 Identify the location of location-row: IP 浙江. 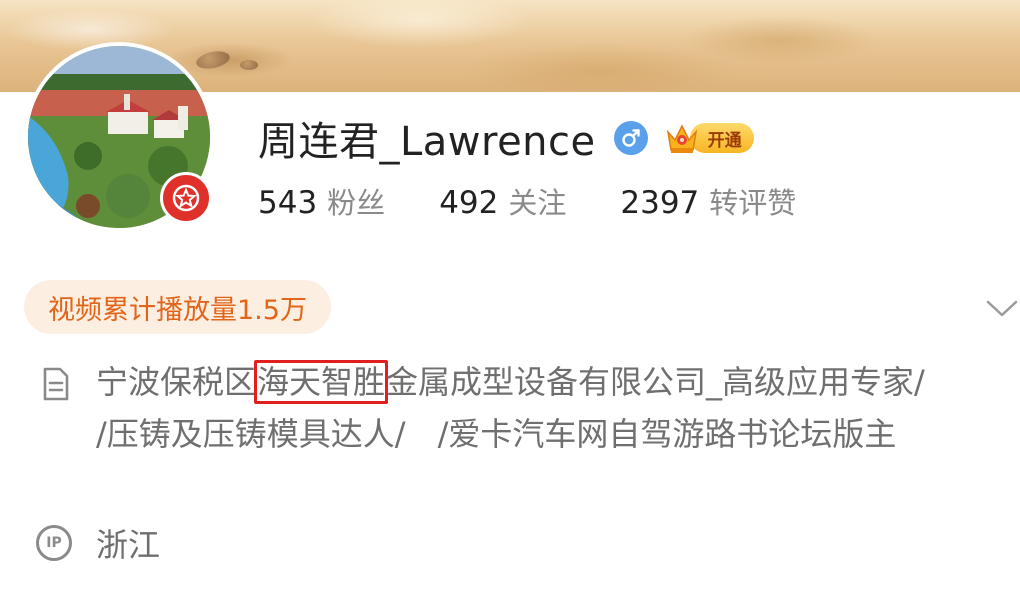
(98, 543).